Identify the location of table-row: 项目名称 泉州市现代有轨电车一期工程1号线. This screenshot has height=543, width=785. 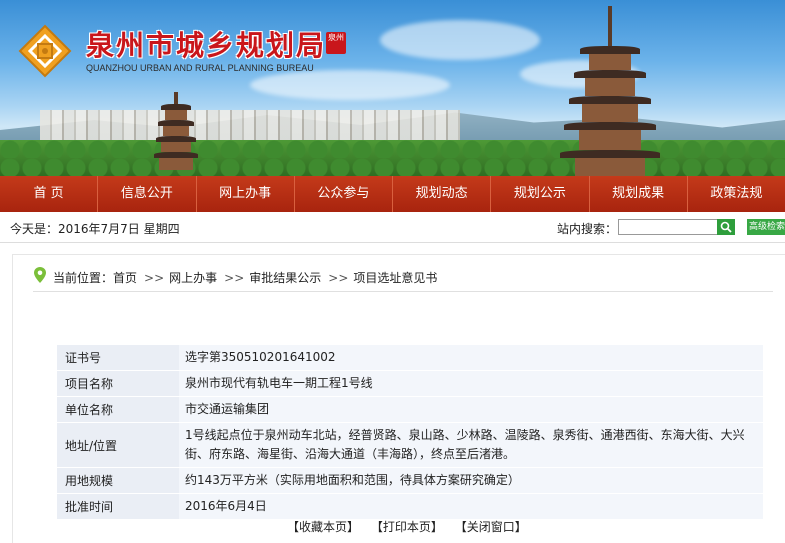
(410, 384).